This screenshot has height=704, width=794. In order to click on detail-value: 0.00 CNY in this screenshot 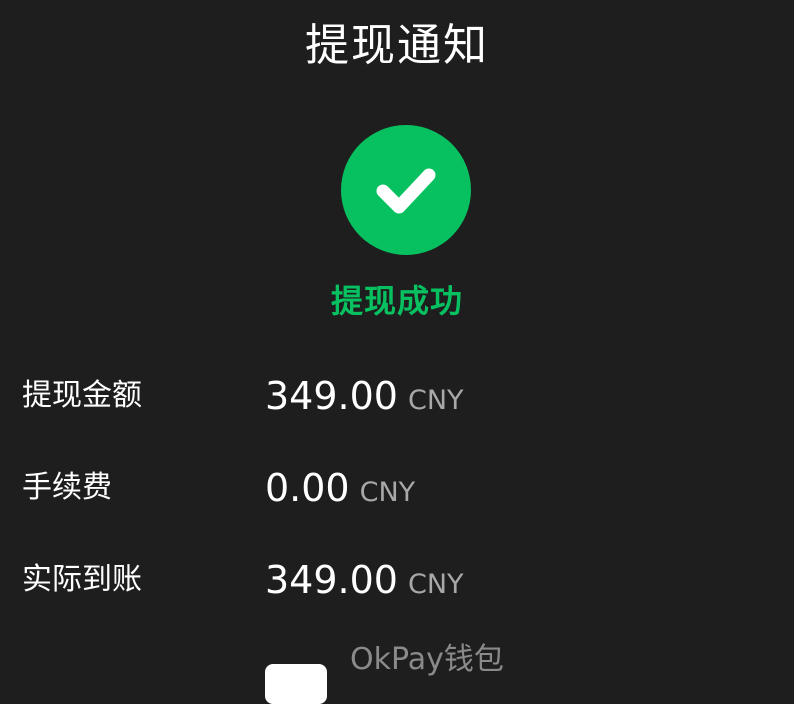, I will do `click(340, 492)`.